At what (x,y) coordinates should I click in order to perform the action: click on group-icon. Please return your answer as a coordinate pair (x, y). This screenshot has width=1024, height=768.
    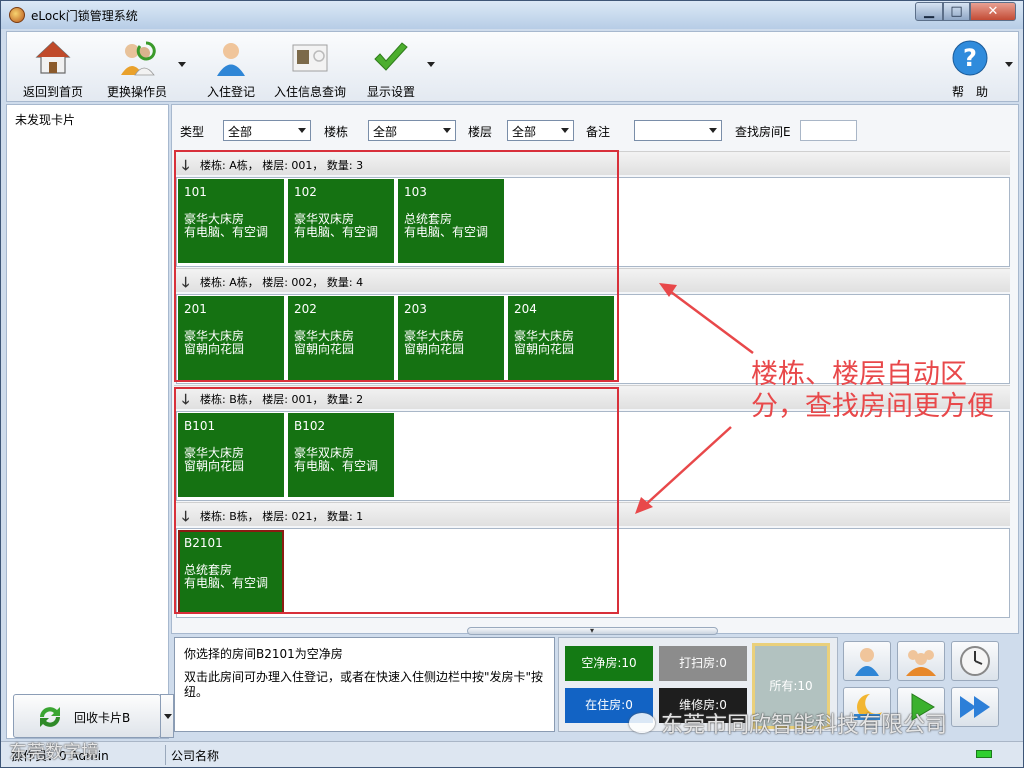
    Looking at the image, I should click on (921, 663).